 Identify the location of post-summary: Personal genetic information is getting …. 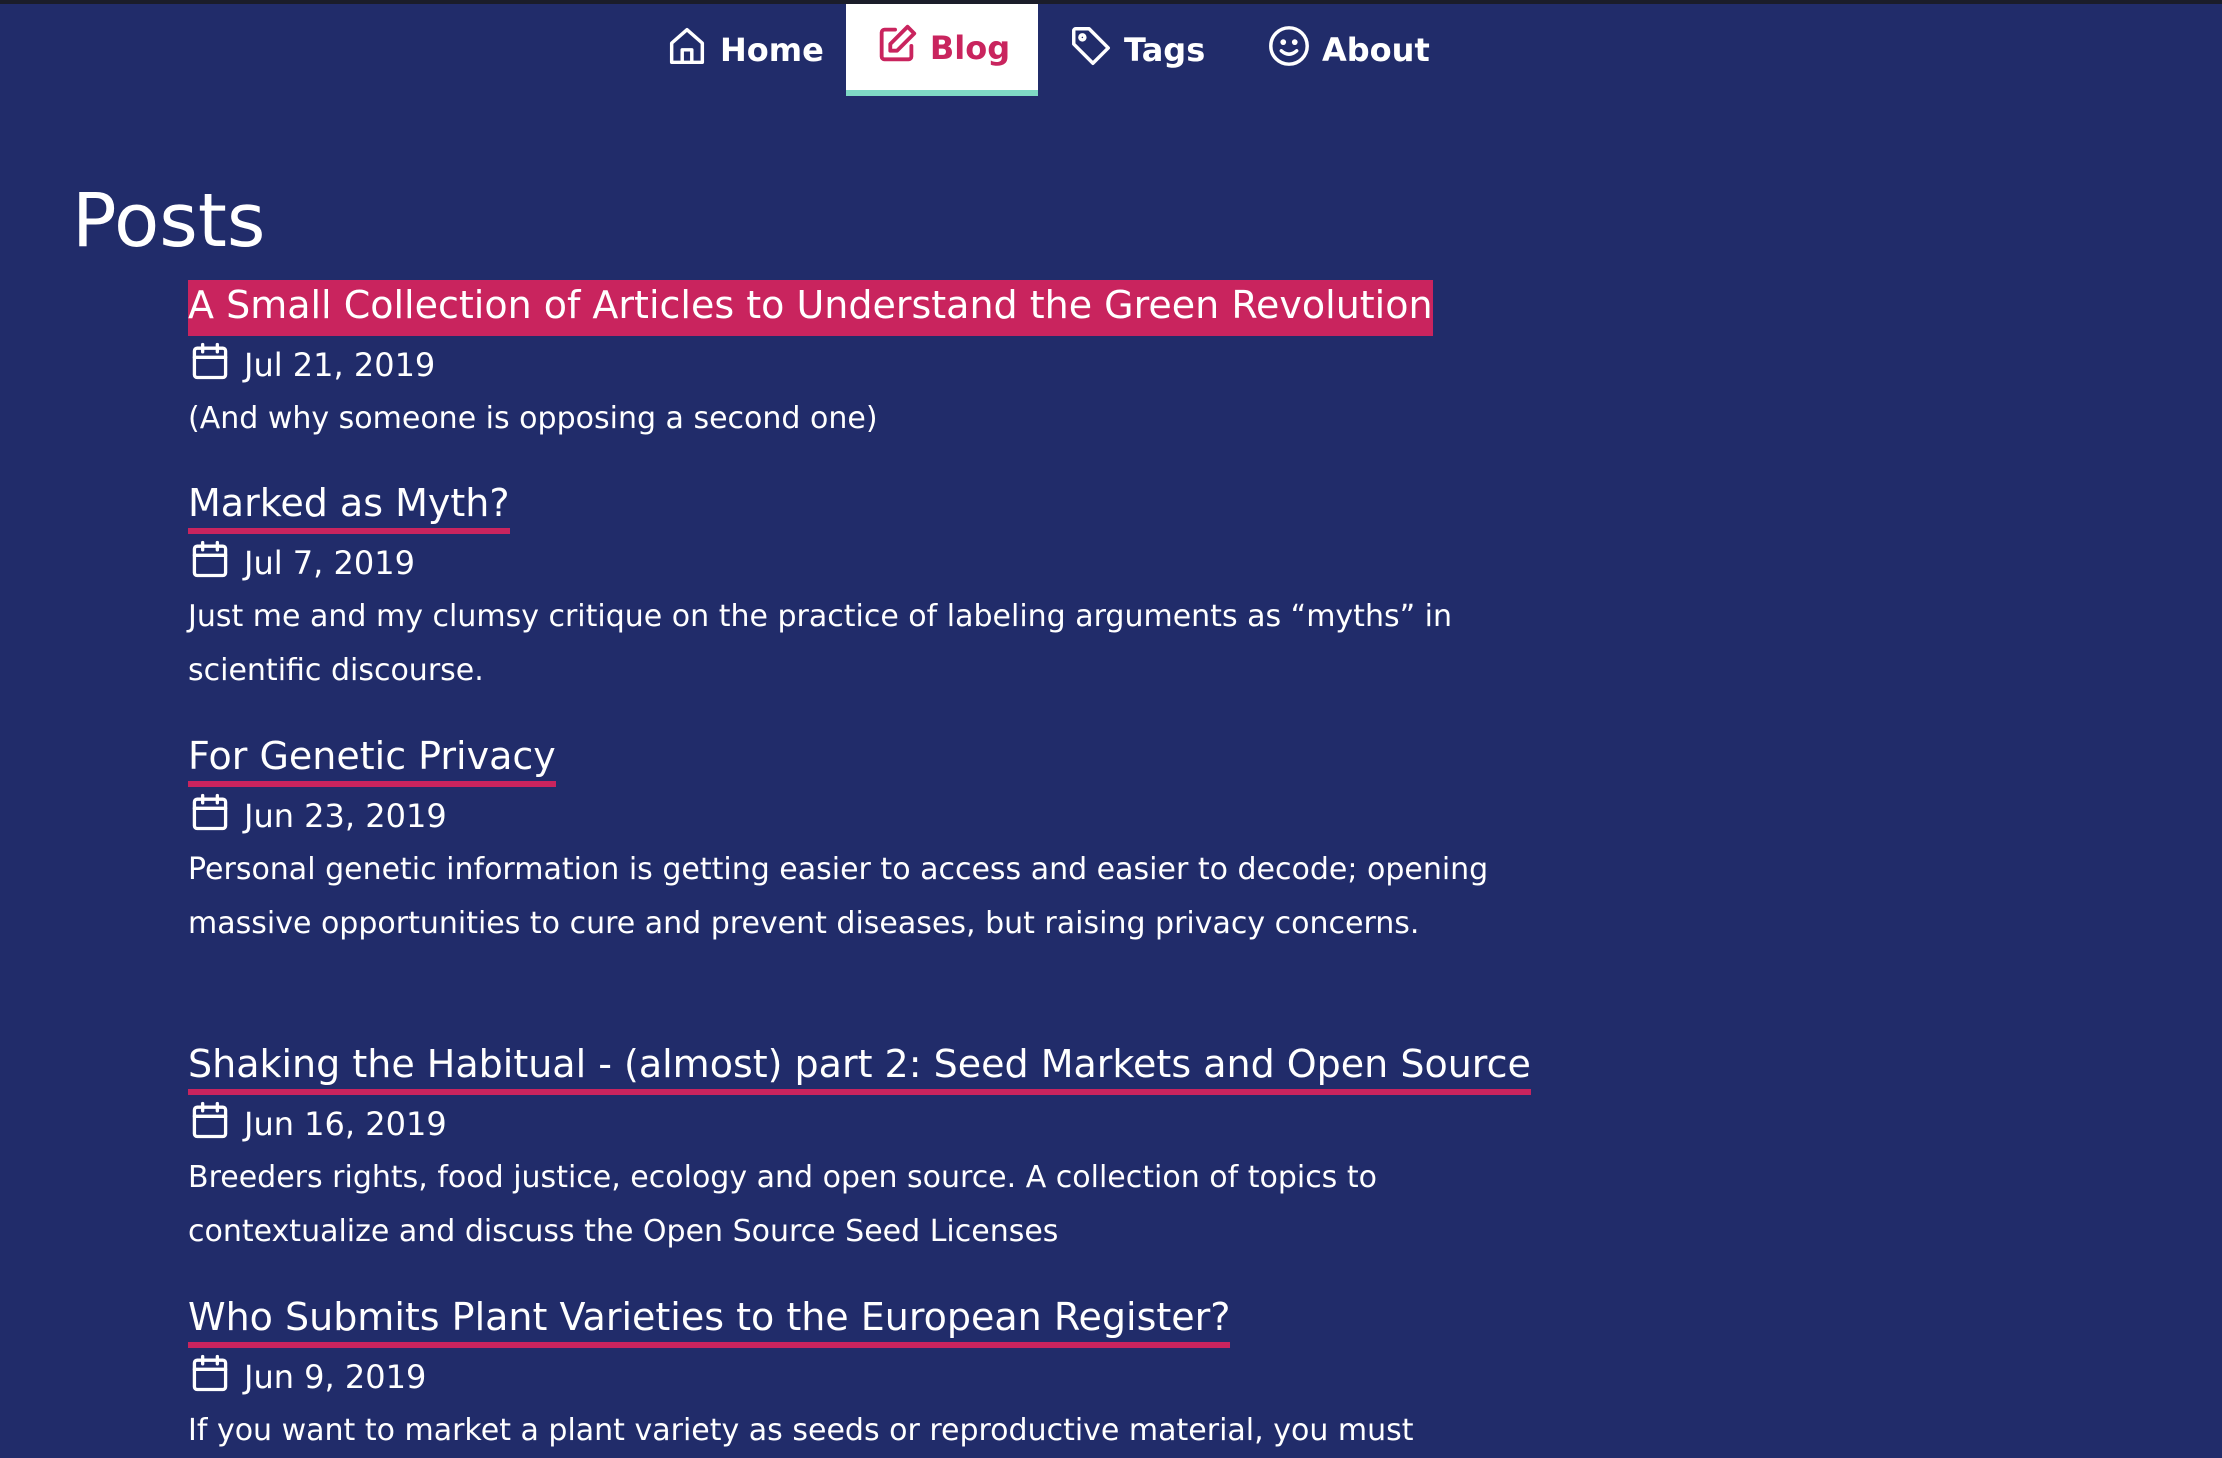
(838, 896).